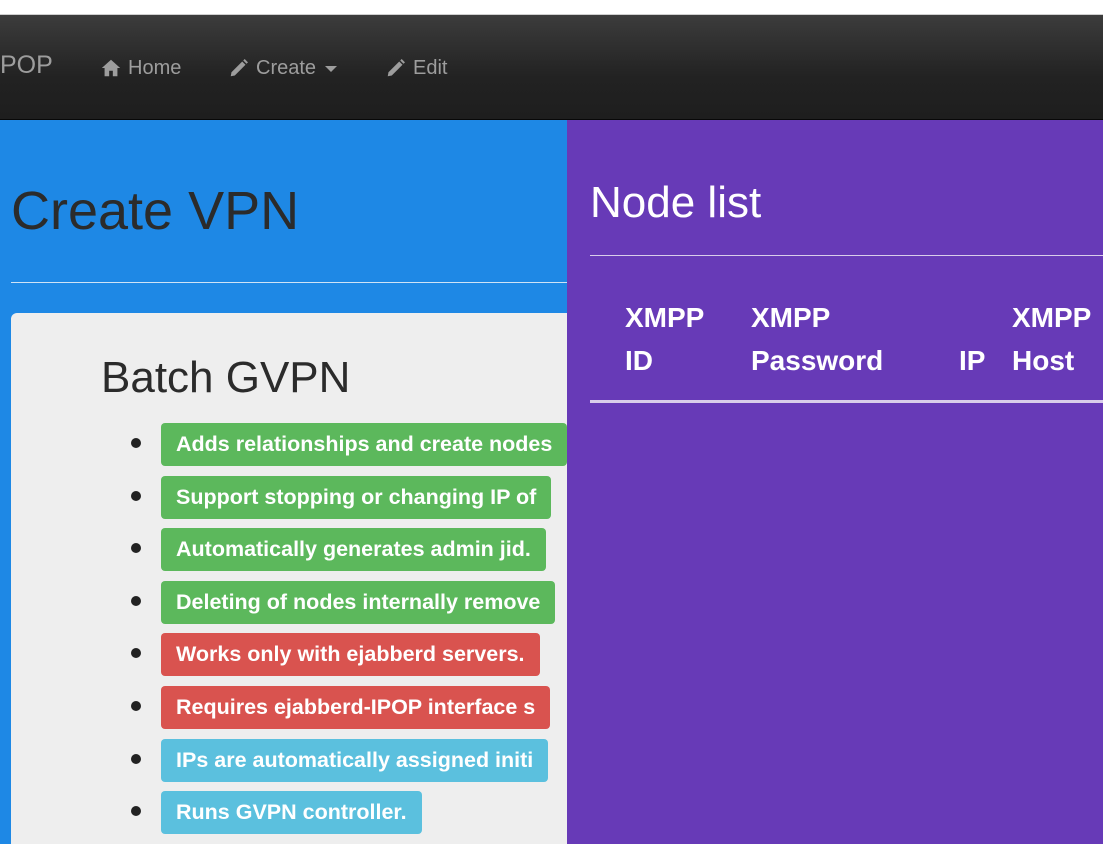  Describe the element at coordinates (155, 211) in the screenshot. I see `page-title: Create VPN` at that location.